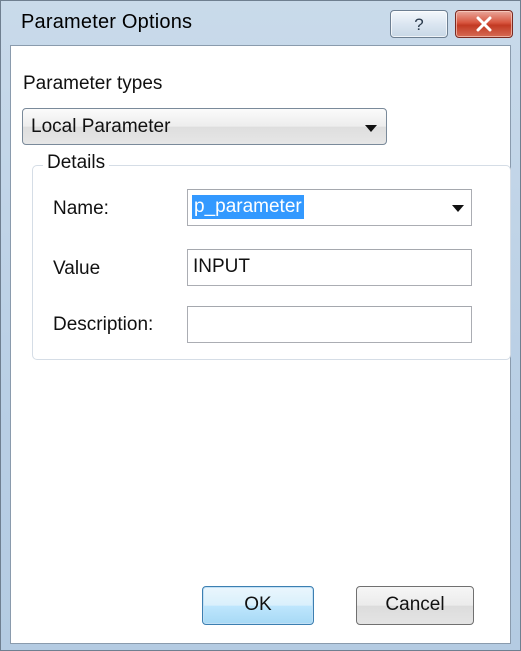 The width and height of the screenshot is (521, 651). Describe the element at coordinates (221, 266) in the screenshot. I see `value-field-text: INPUT` at that location.